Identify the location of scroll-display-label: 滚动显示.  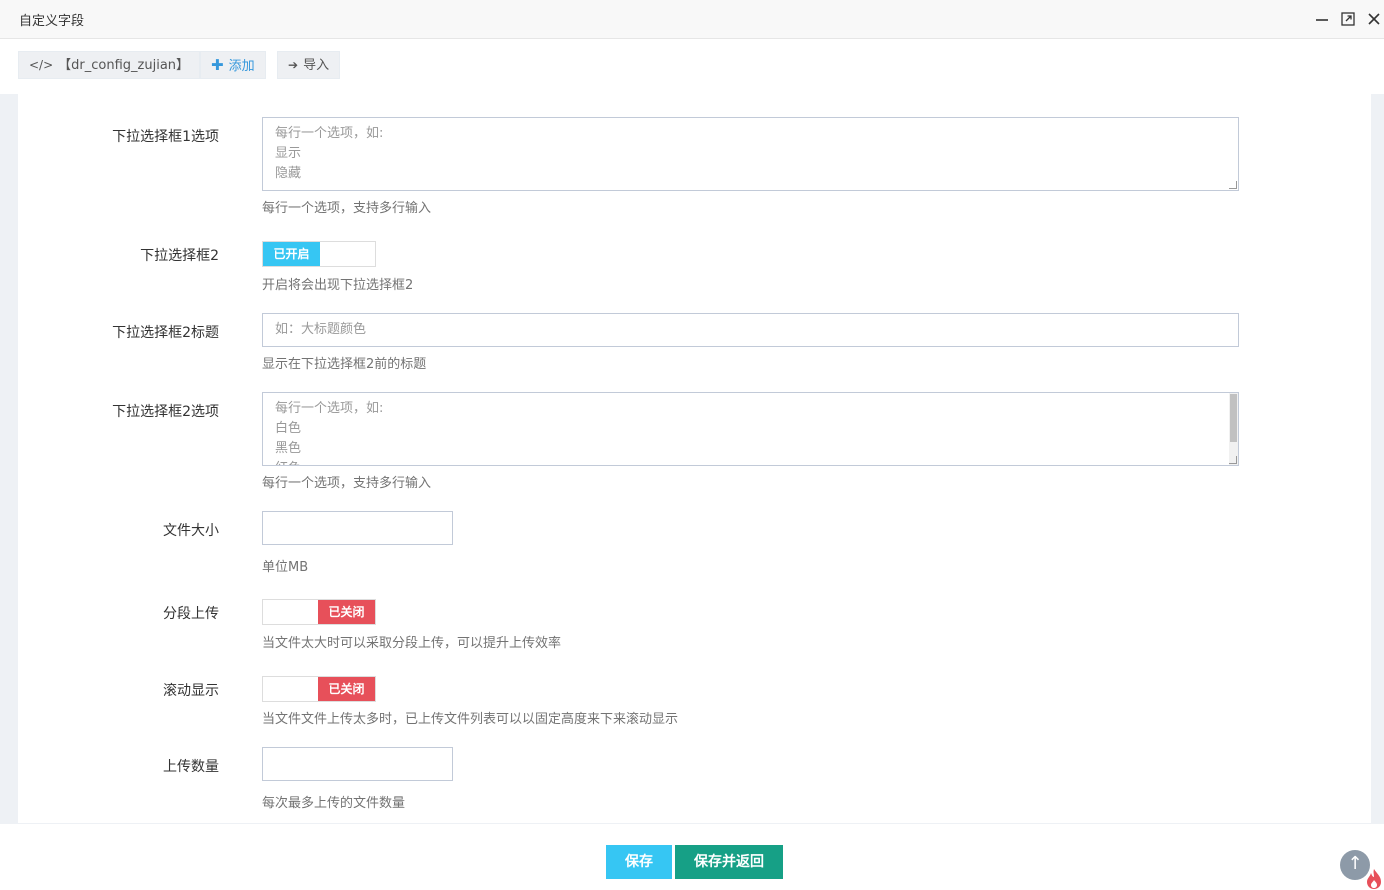
(191, 691).